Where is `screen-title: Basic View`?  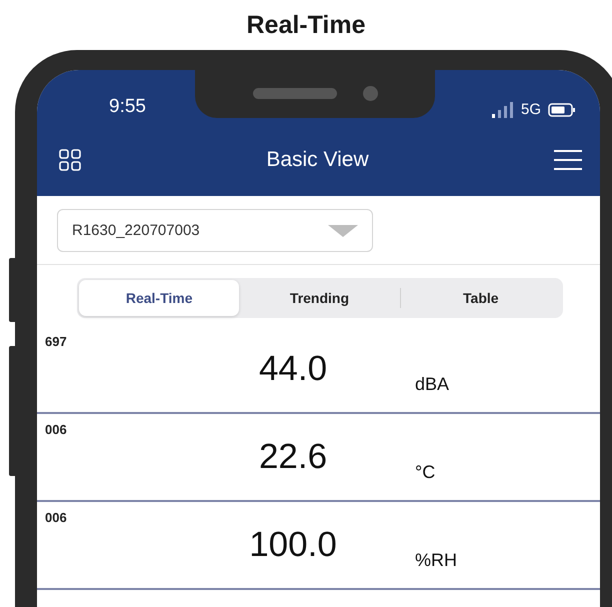 screen-title: Basic View is located at coordinates (317, 160).